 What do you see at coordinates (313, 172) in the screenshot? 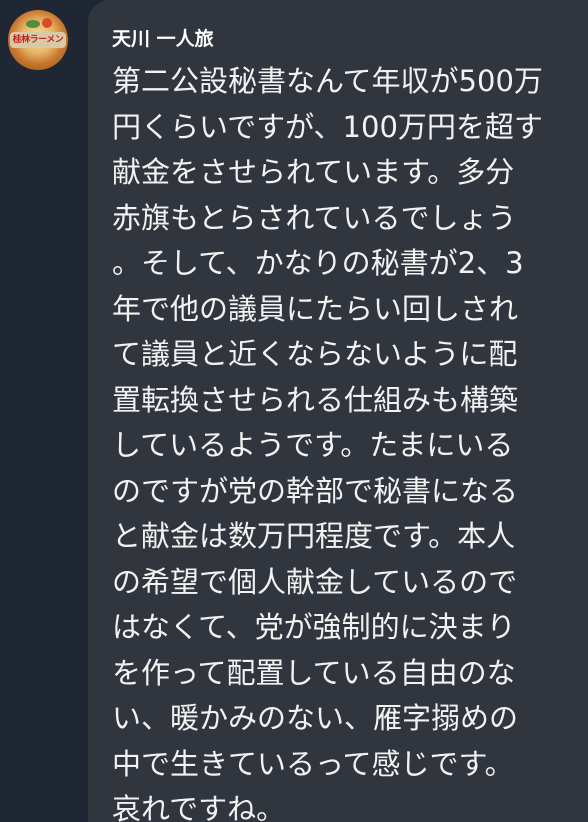
I see `message-line: 献金をさせられています。多分` at bounding box center [313, 172].